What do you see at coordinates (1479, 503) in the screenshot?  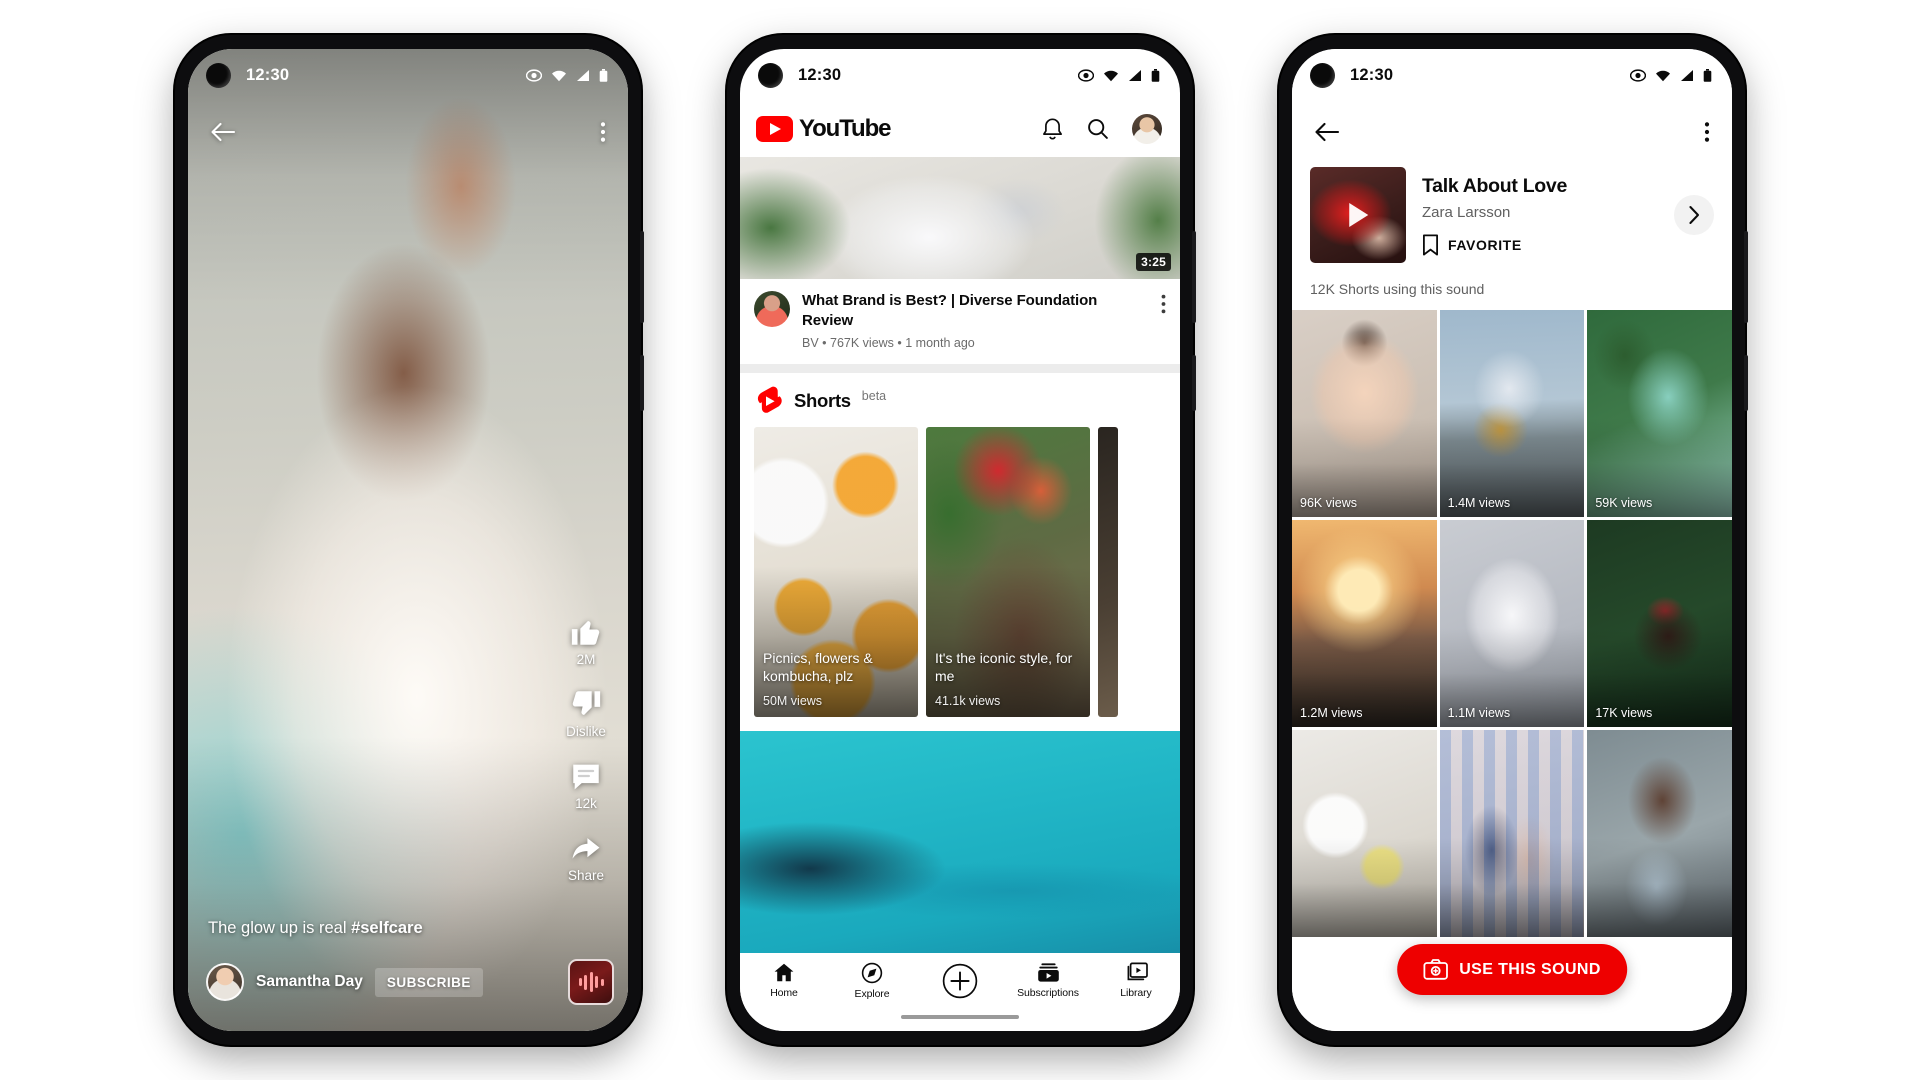 I see `cell-views: 1.4M views` at bounding box center [1479, 503].